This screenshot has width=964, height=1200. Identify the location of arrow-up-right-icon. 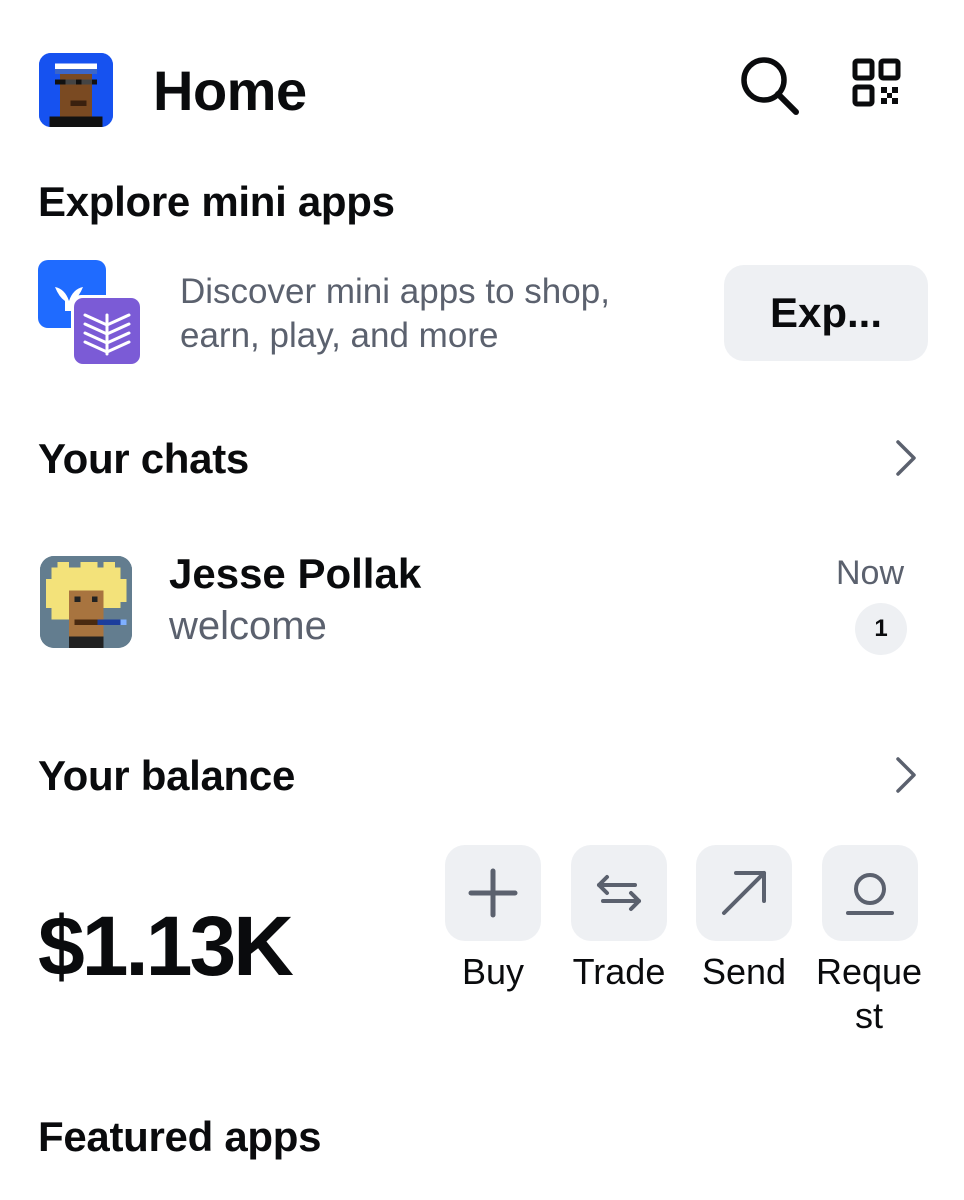
(744, 893).